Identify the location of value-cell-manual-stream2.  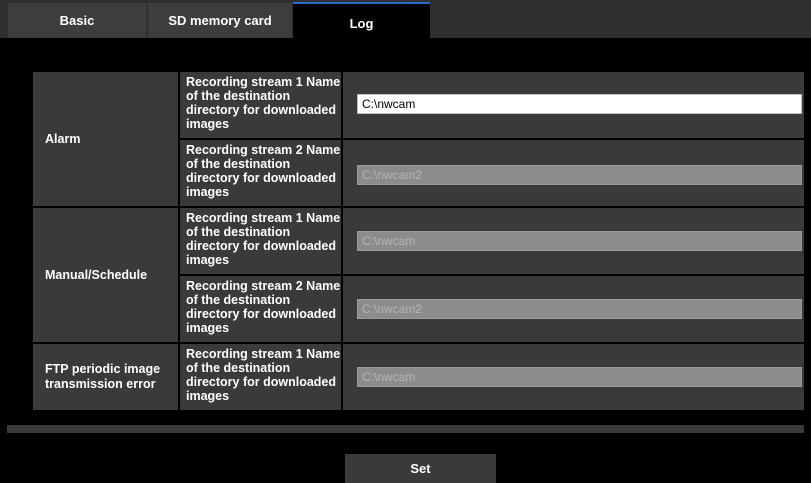
(573, 309).